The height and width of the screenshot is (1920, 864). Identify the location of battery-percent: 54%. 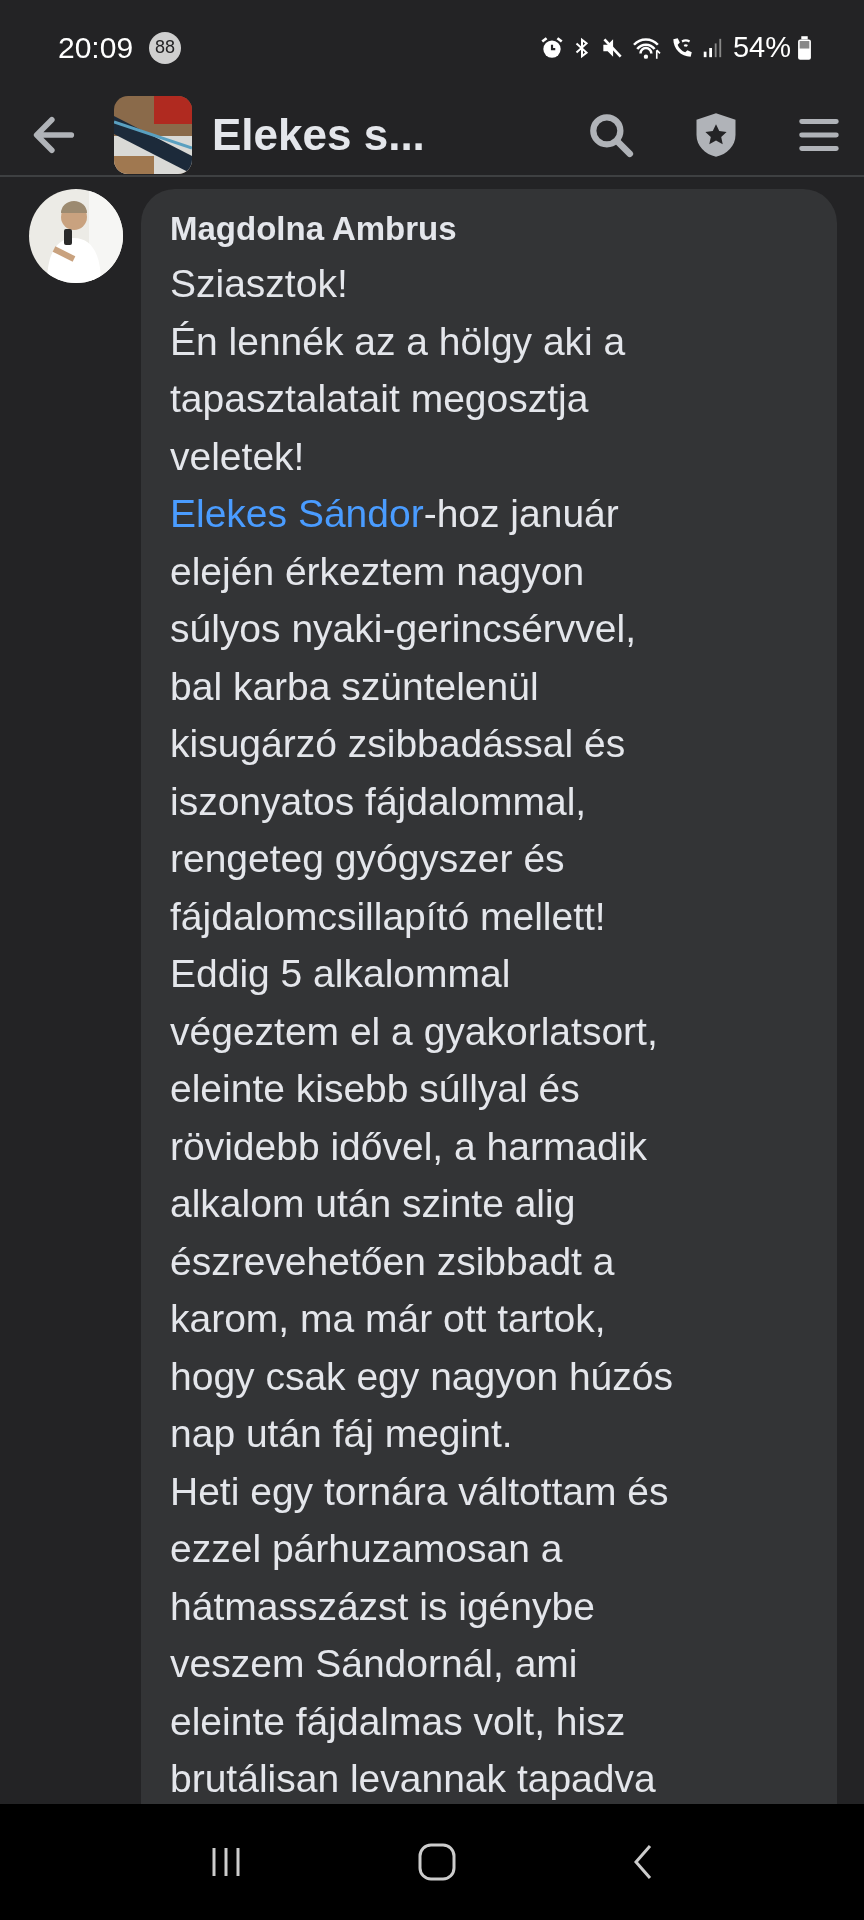
(761, 47).